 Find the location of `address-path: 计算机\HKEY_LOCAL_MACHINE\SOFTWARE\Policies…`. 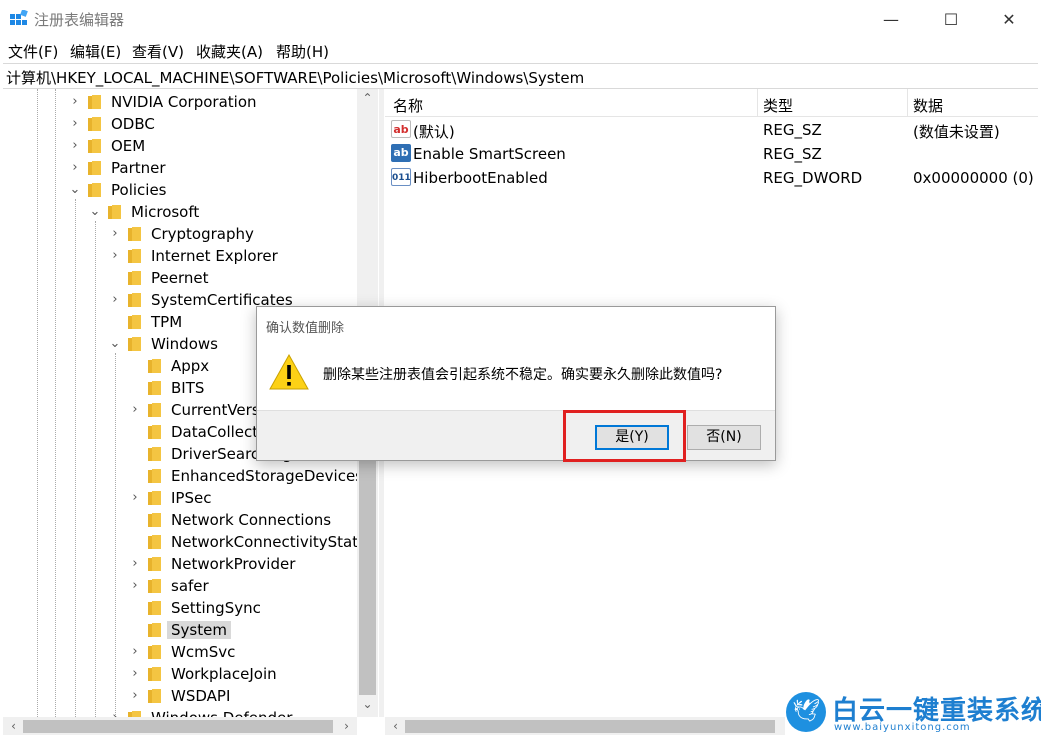

address-path: 计算机\HKEY_LOCAL_MACHINE\SOFTWARE\Policies… is located at coordinates (295, 77).